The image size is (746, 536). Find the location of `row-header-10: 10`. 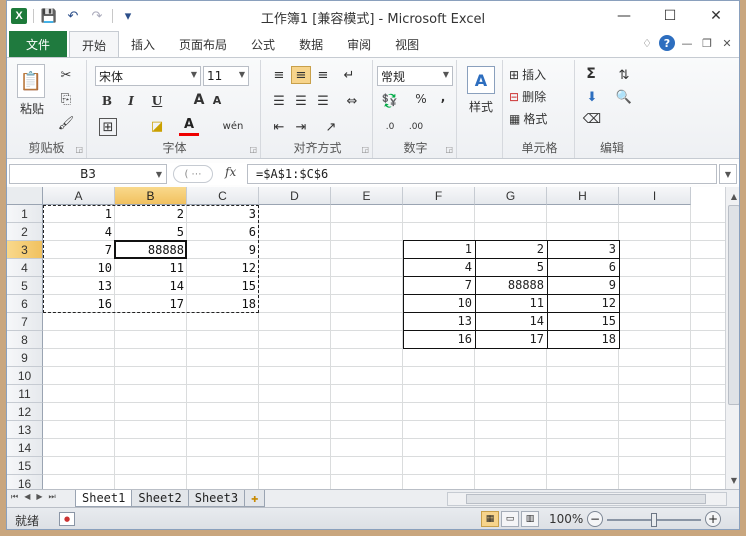

row-header-10: 10 is located at coordinates (25, 376).